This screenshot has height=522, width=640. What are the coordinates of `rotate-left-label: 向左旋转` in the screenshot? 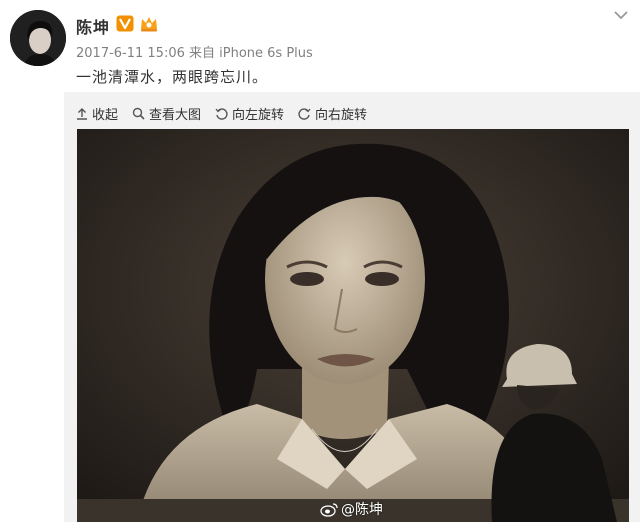 It's located at (258, 115).